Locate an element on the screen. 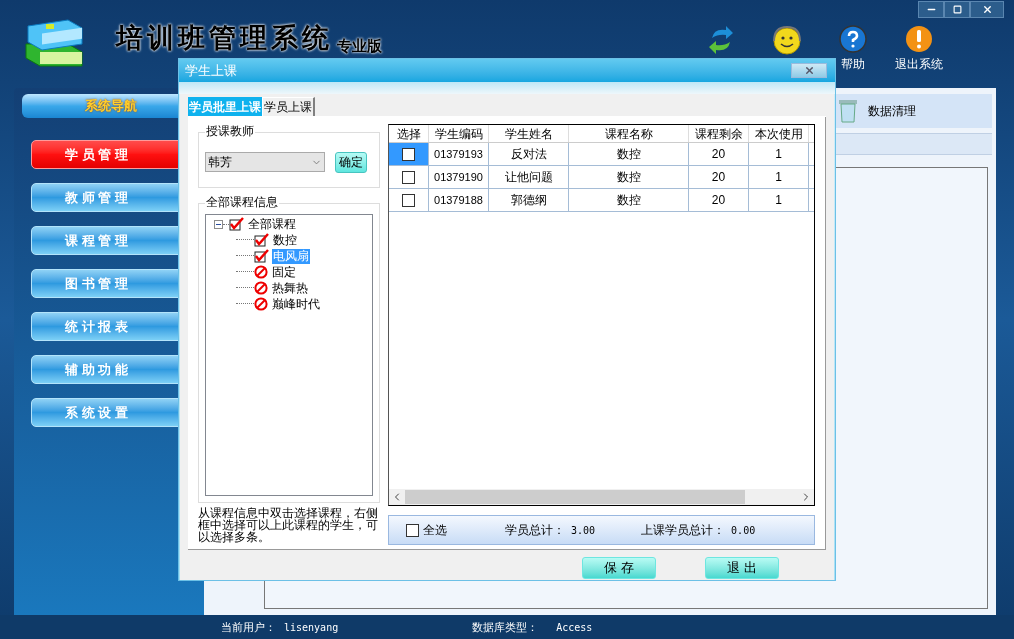 Image resolution: width=1014 pixels, height=639 pixels. table-row: 01379193 反对法 数控 20 1 is located at coordinates (601, 154).